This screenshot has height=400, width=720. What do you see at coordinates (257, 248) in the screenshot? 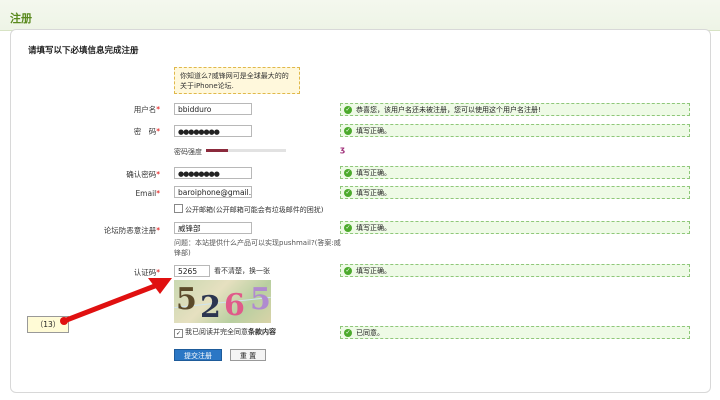
I see `antispam-question: 问题：本站提供什么产品可以实现pushmail?(答案:威锋部)` at bounding box center [257, 248].